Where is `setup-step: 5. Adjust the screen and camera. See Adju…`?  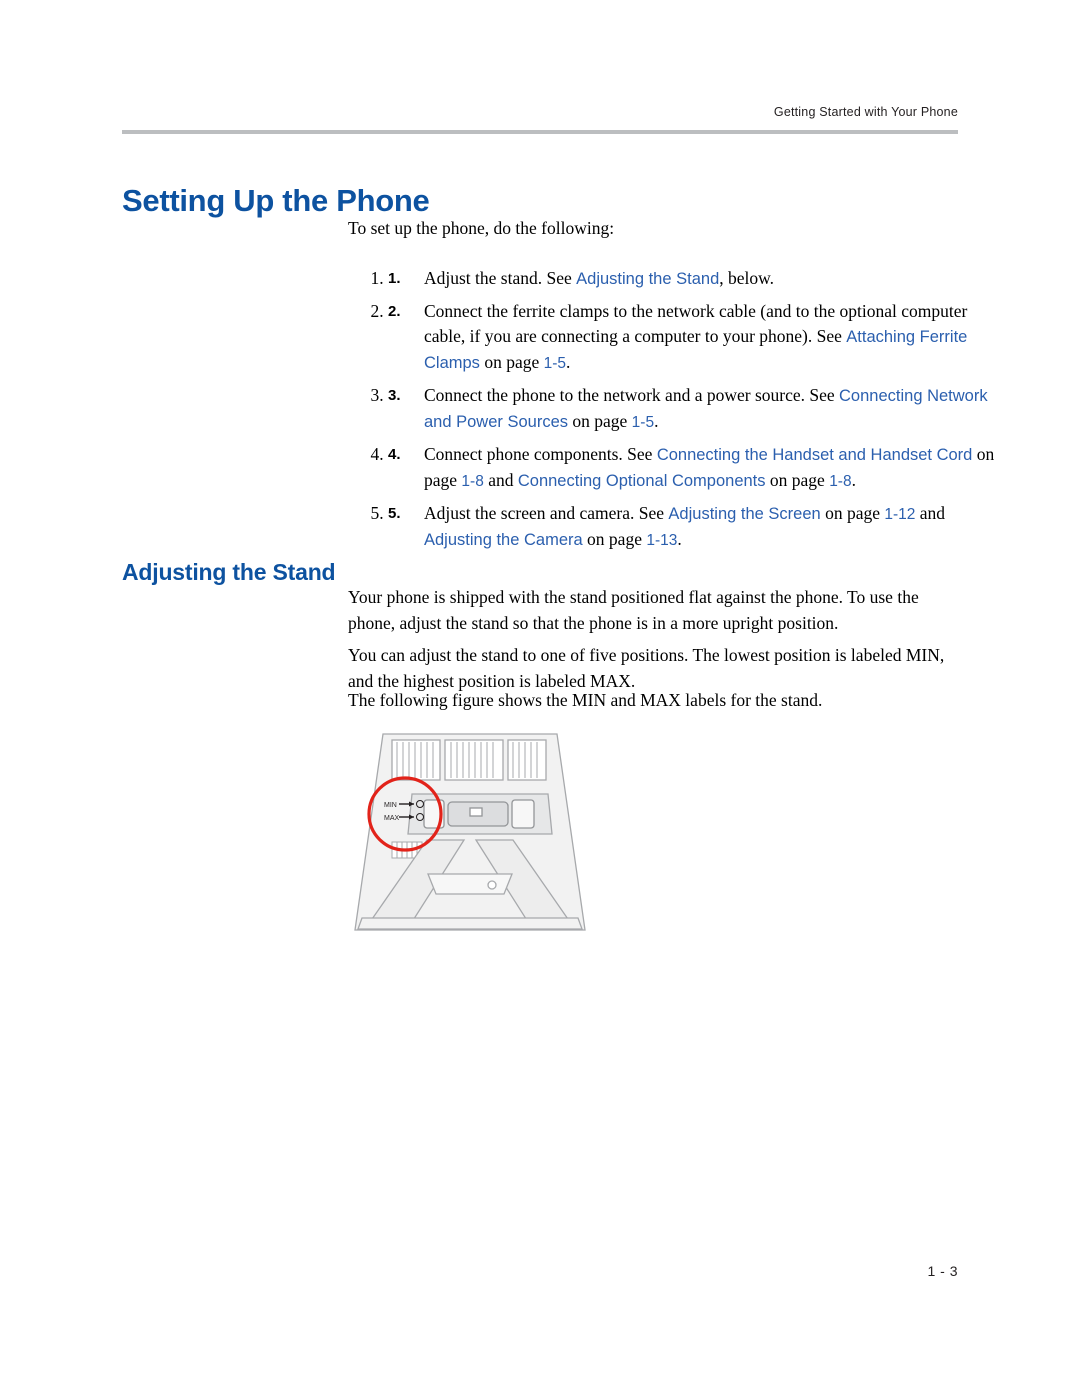 setup-step: 5. Adjust the screen and camera. See Adju… is located at coordinates (695, 527).